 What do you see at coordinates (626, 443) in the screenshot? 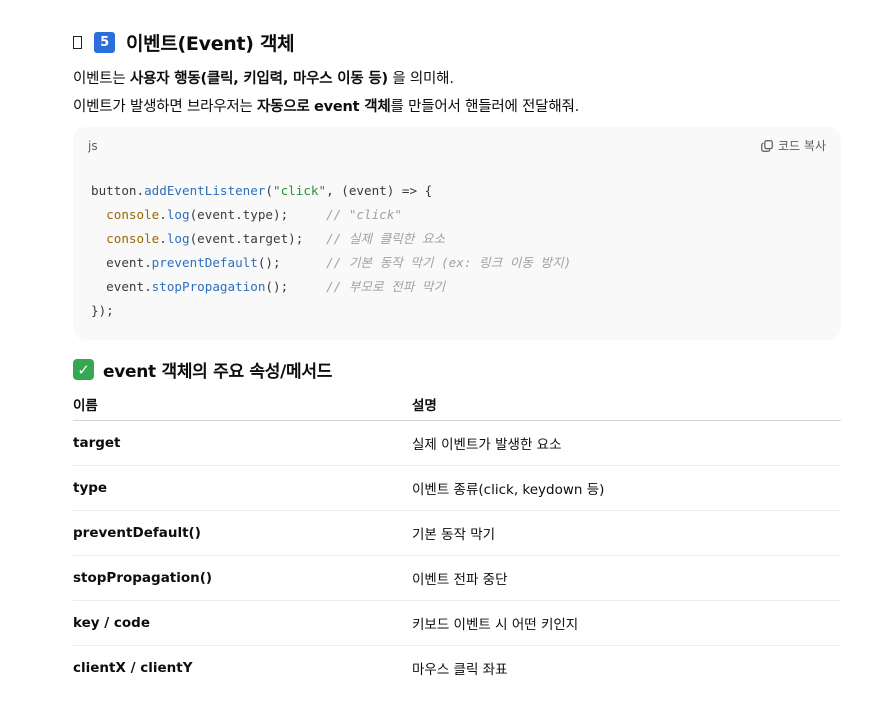
I see `property-description: 실제 이벤트가 발생한 요소` at bounding box center [626, 443].